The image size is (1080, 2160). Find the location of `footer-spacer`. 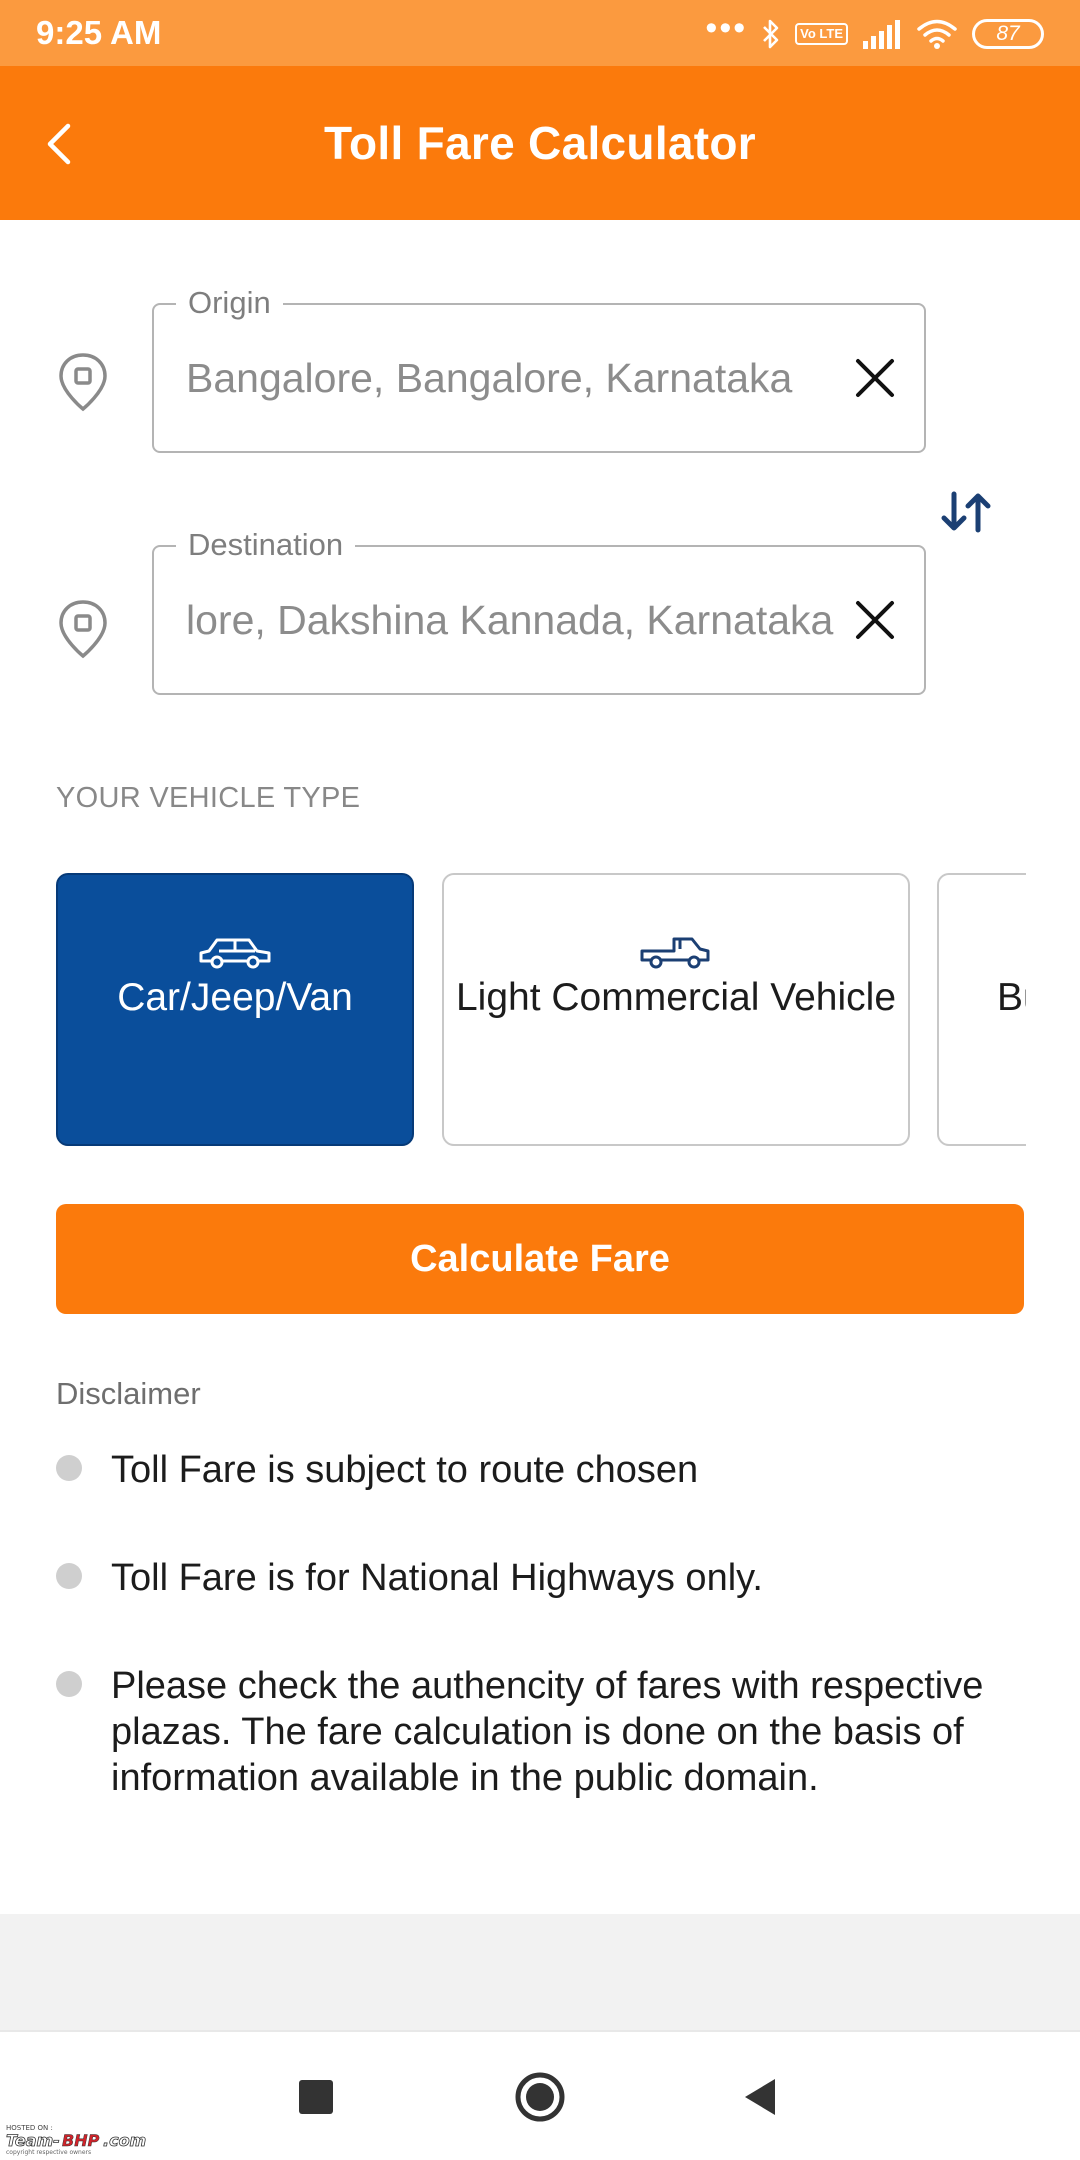

footer-spacer is located at coordinates (540, 1972).